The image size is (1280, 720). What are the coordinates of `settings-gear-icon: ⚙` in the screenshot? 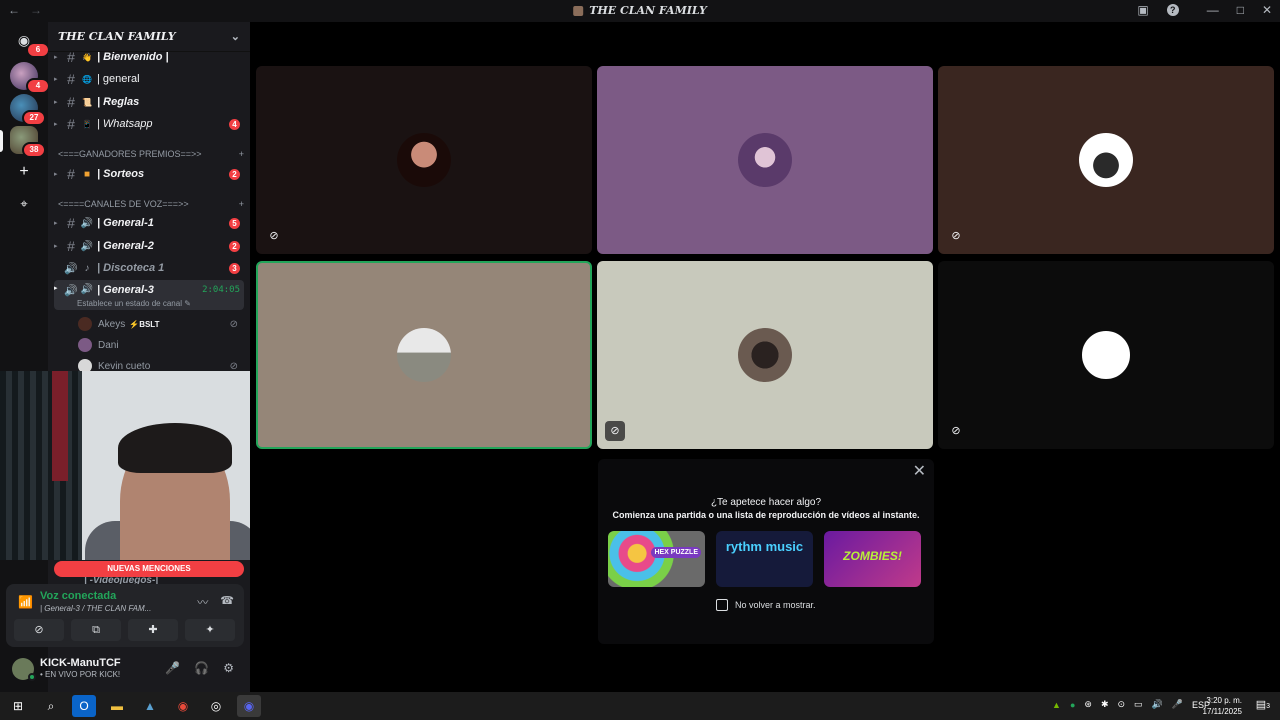 It's located at (228, 668).